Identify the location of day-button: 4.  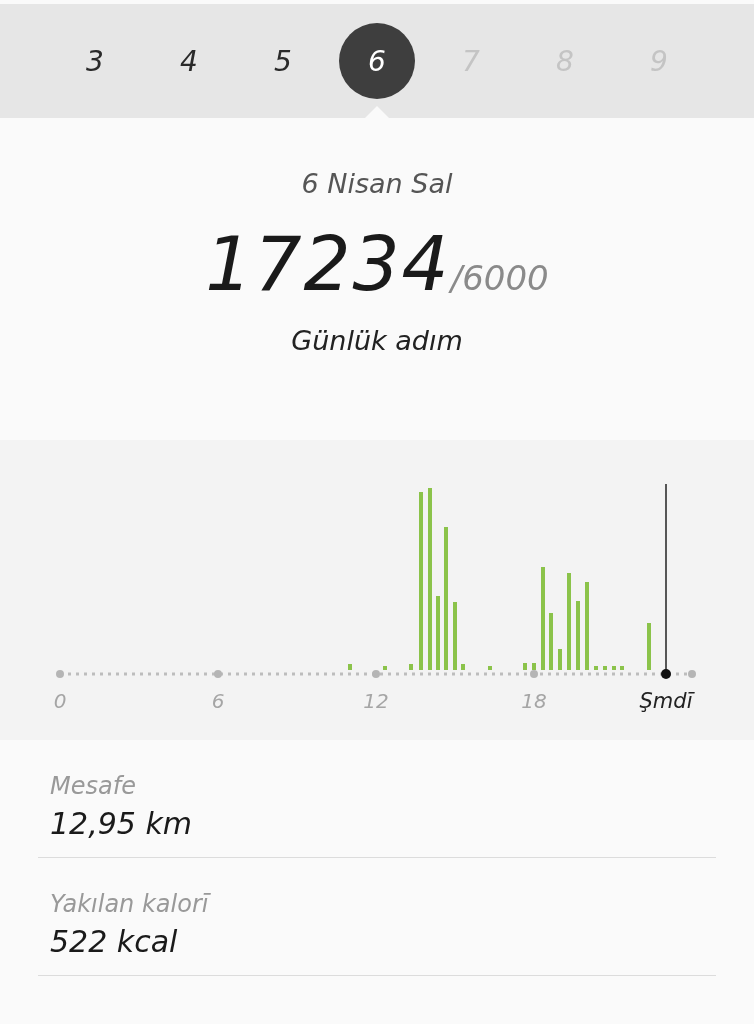
(189, 61).